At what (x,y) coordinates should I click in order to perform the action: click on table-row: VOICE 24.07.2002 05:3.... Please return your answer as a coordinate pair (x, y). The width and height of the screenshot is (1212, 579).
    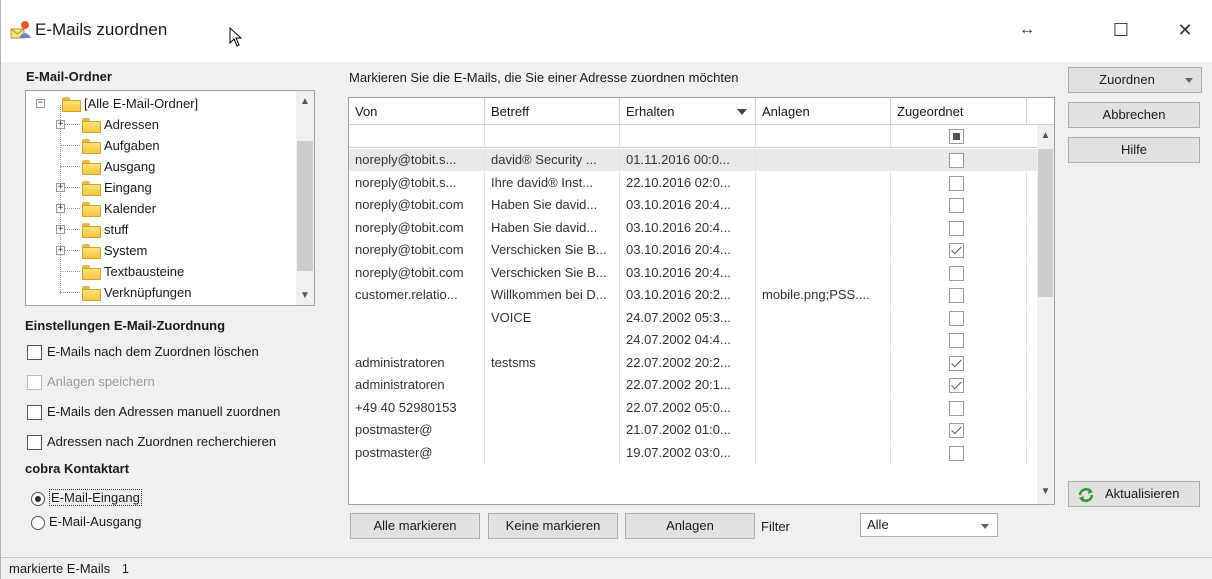
    Looking at the image, I should click on (693, 317).